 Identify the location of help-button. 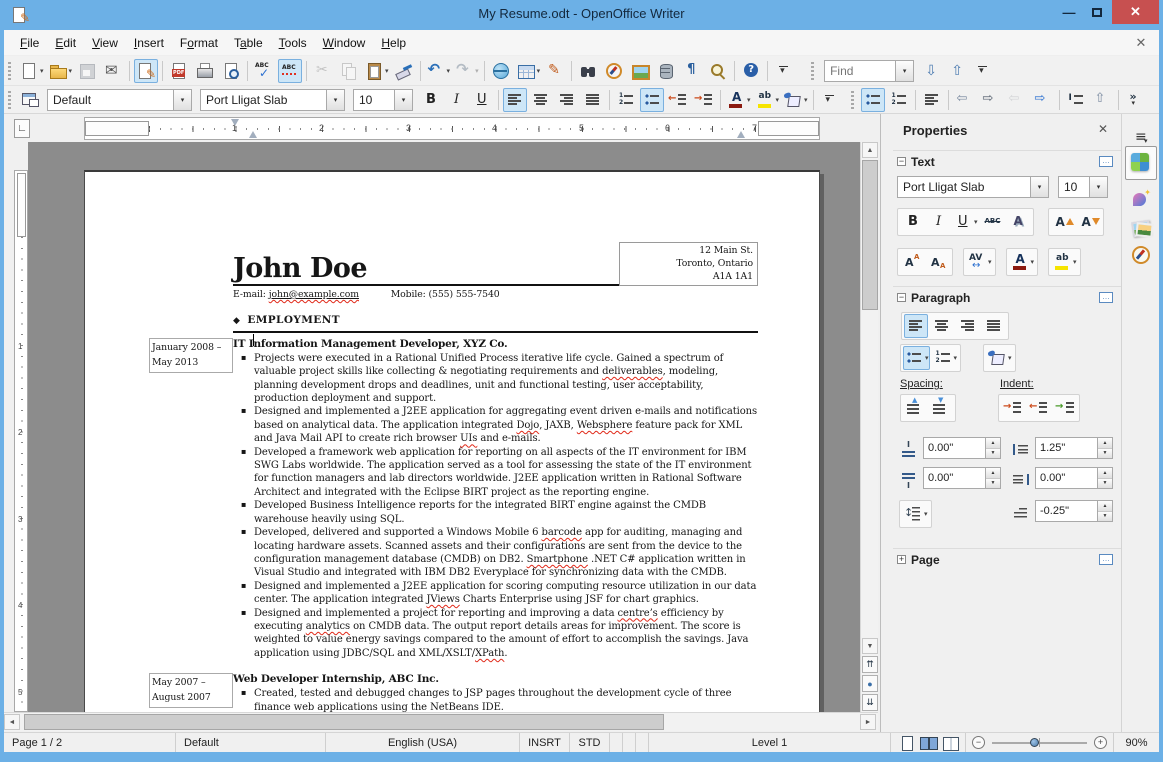
(751, 71).